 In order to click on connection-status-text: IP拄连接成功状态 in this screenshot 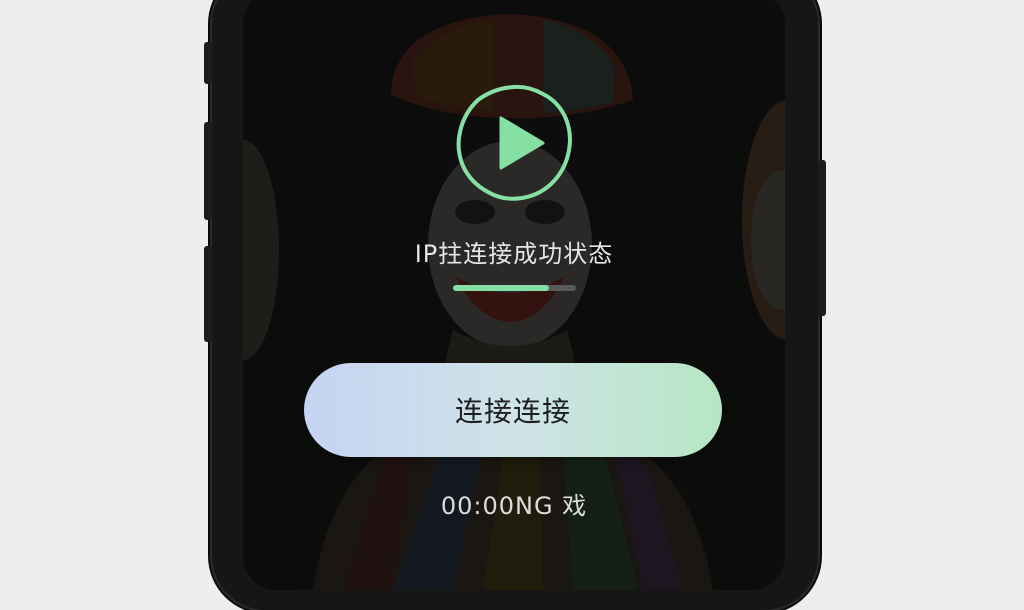, I will do `click(514, 254)`.